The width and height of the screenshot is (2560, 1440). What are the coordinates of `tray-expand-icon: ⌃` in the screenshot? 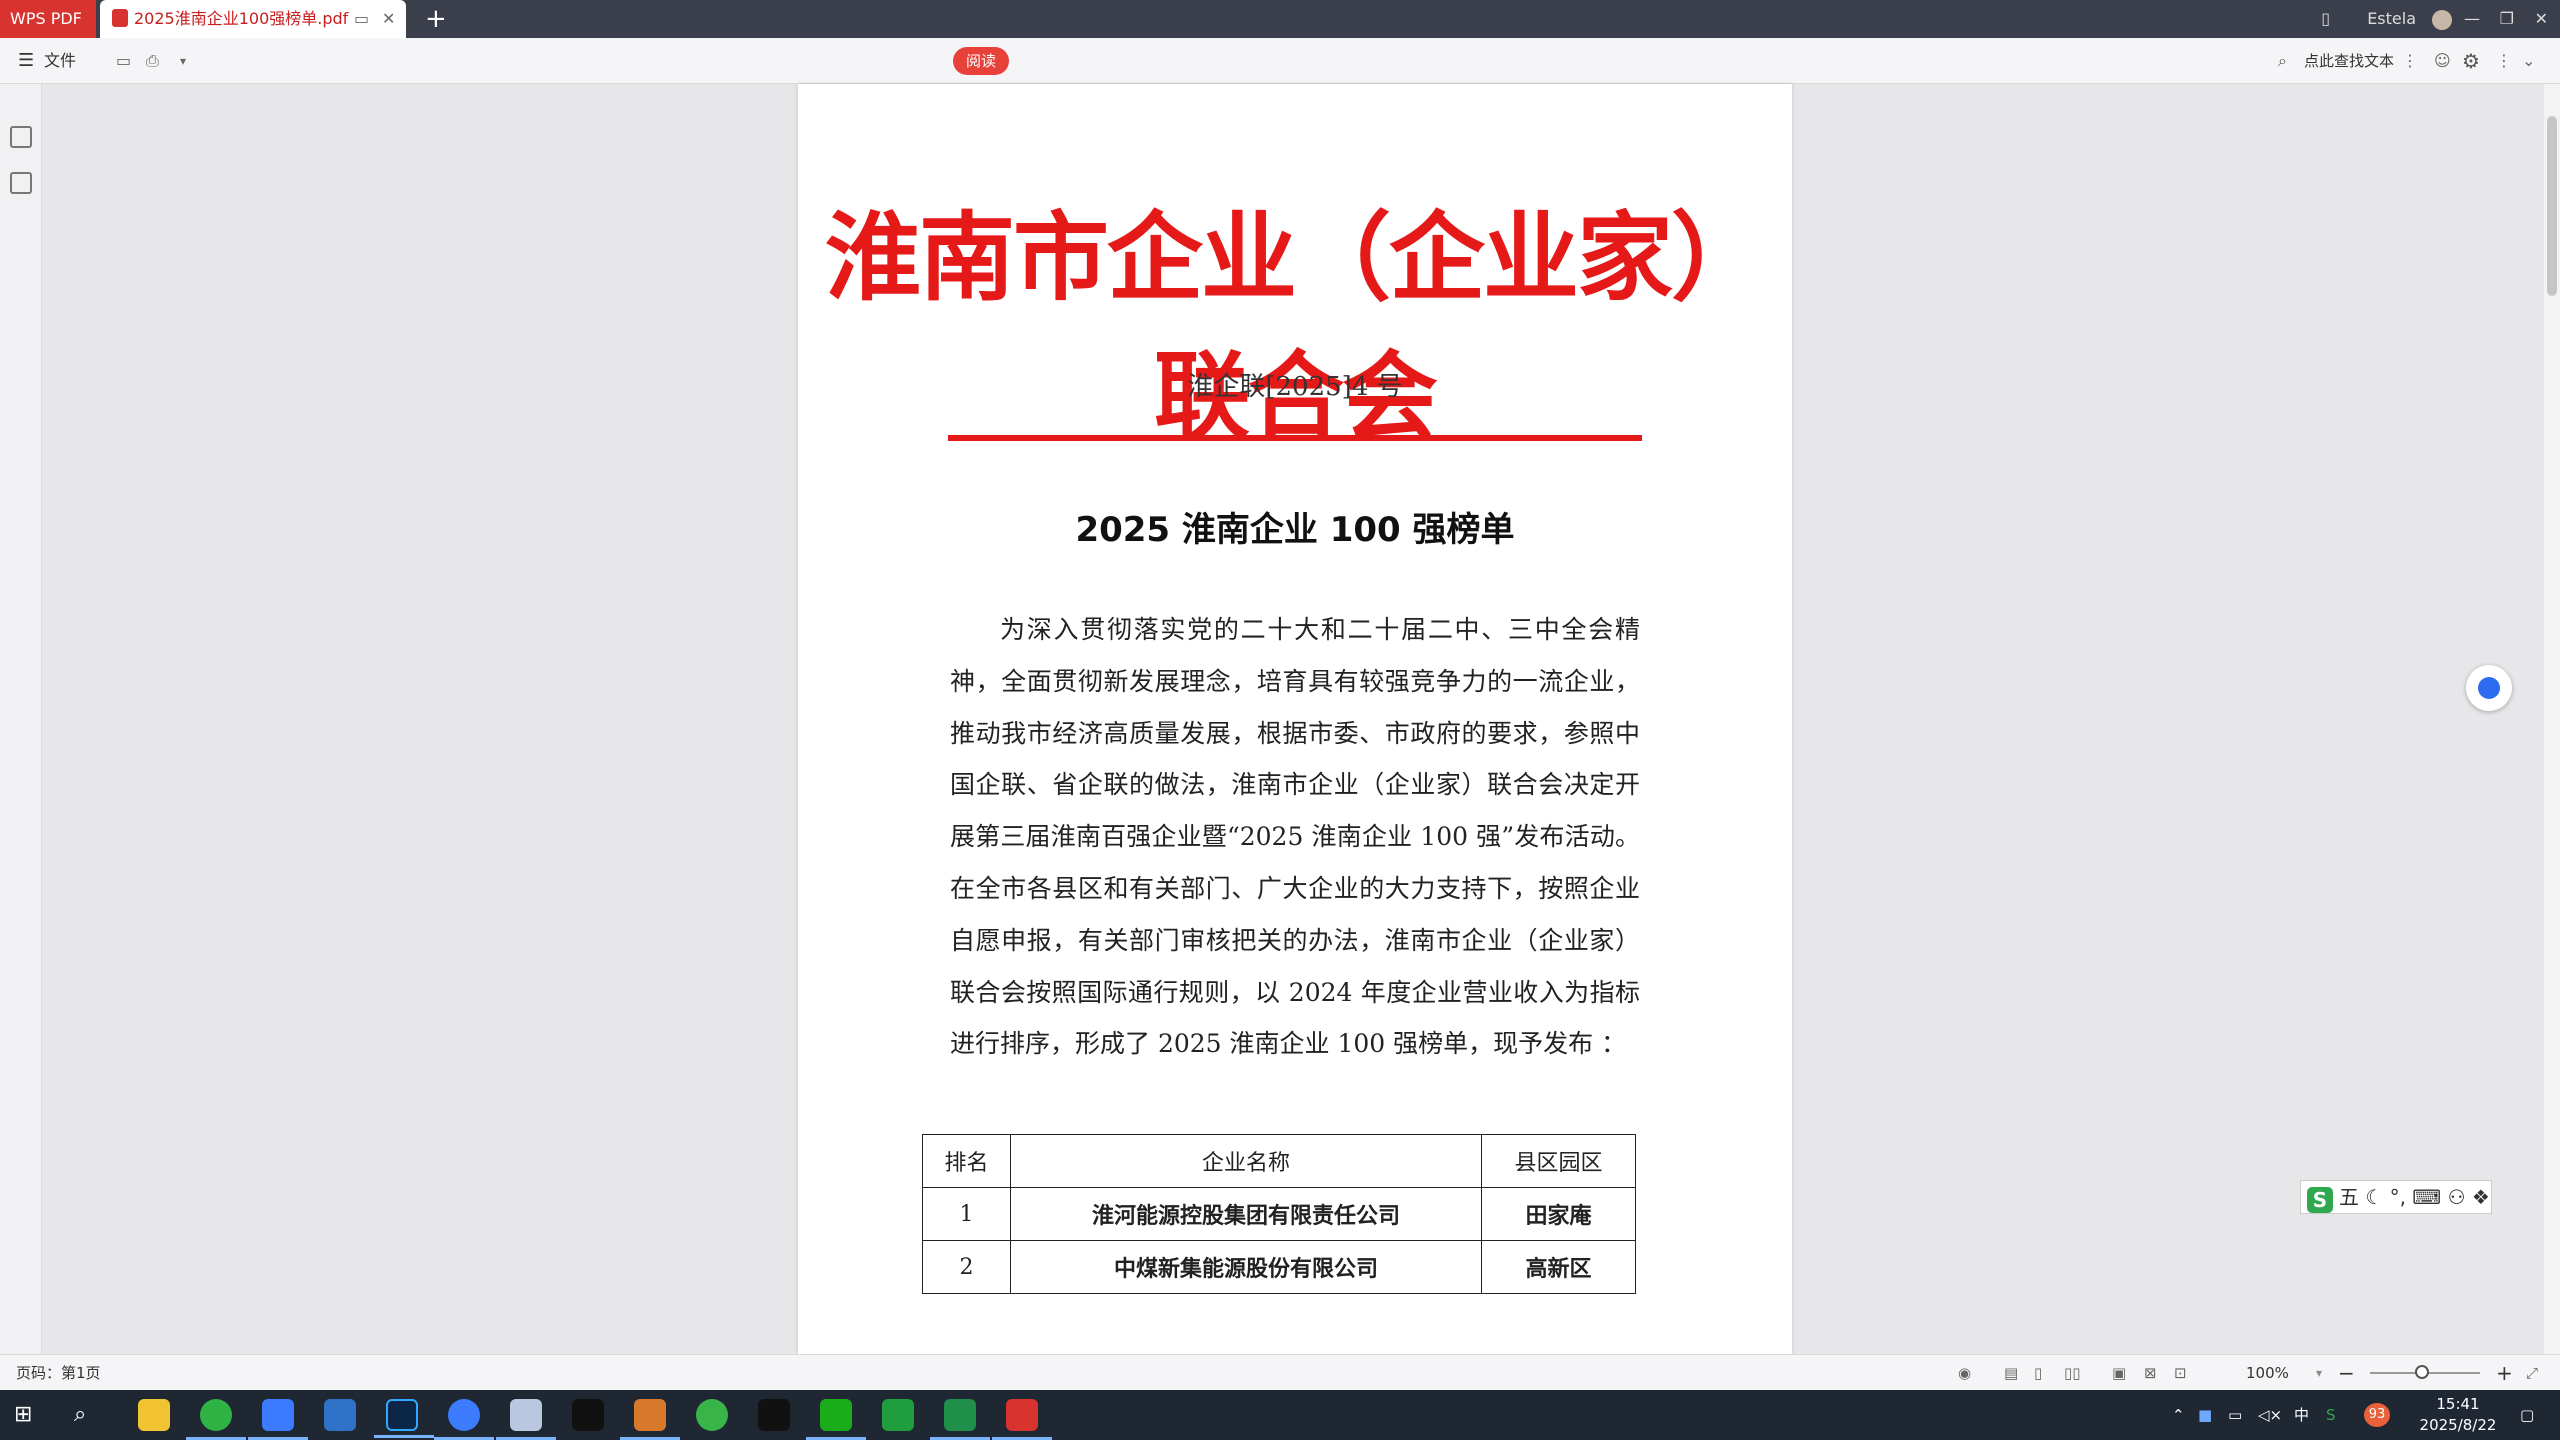 It's located at (2178, 1415).